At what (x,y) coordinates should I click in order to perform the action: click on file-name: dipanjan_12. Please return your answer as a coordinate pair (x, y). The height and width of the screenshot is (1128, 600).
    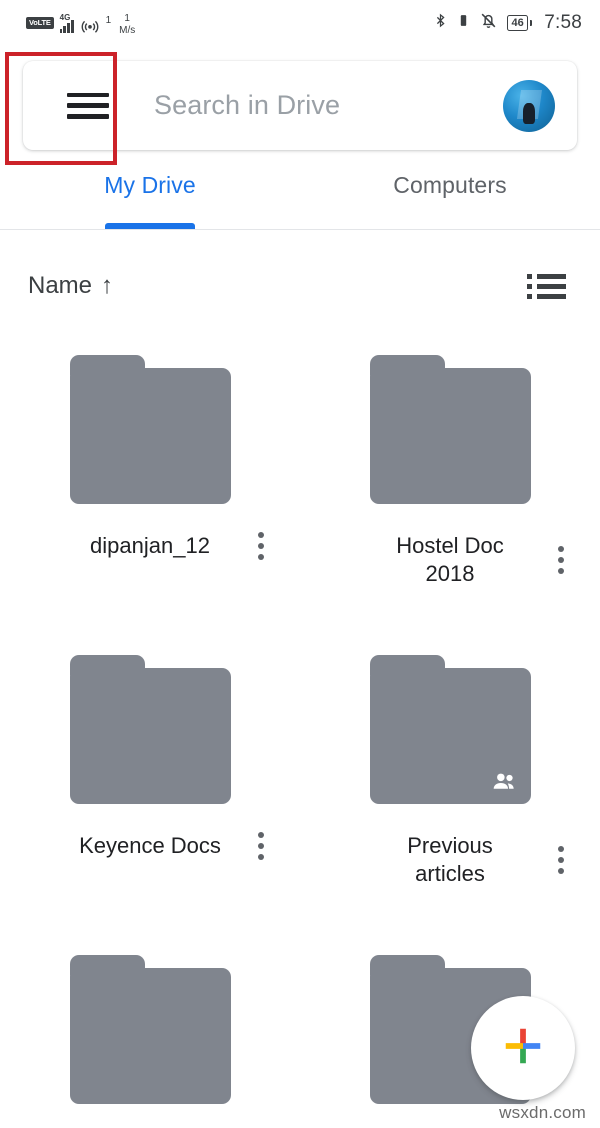
    Looking at the image, I should click on (150, 545).